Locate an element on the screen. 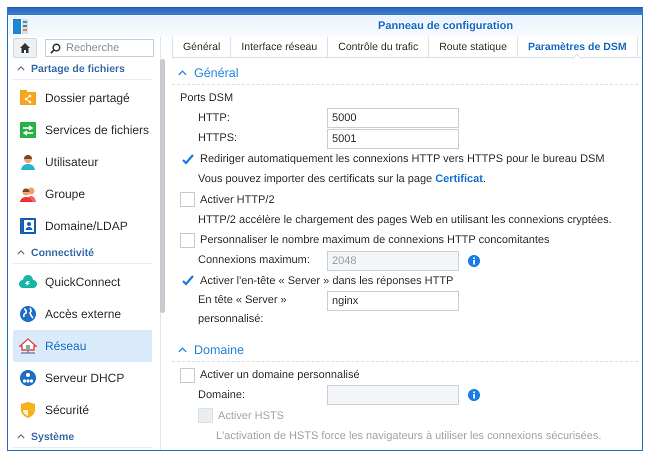 Image resolution: width=650 pixels, height=457 pixels. transfer-icon is located at coordinates (28, 130).